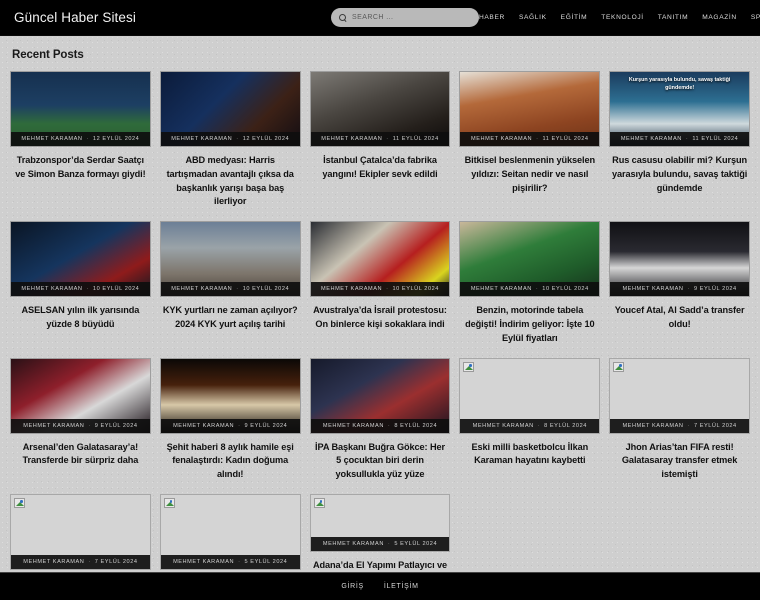  Describe the element at coordinates (401, 586) in the screenshot. I see `footer-link-i-leti-i-m: İLETİŞİM` at that location.